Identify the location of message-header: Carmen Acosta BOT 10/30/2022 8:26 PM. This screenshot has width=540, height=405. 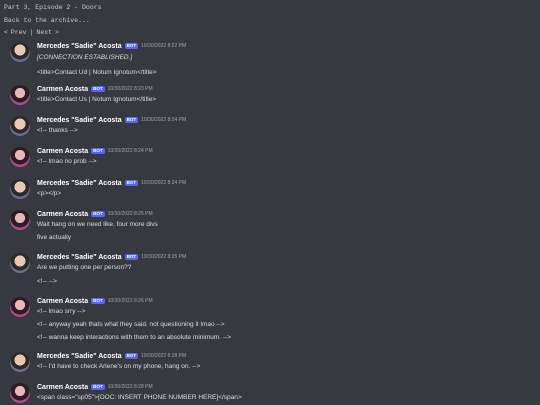
(95, 301).